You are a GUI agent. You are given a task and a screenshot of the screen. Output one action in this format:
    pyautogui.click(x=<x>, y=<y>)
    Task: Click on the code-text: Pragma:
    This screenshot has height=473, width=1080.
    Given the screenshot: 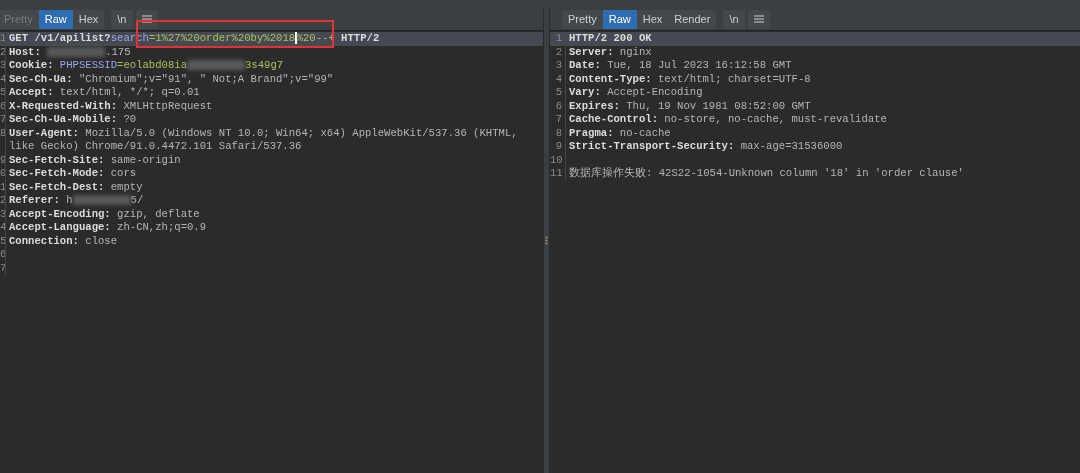 What is the action you would take?
    pyautogui.click(x=592, y=132)
    